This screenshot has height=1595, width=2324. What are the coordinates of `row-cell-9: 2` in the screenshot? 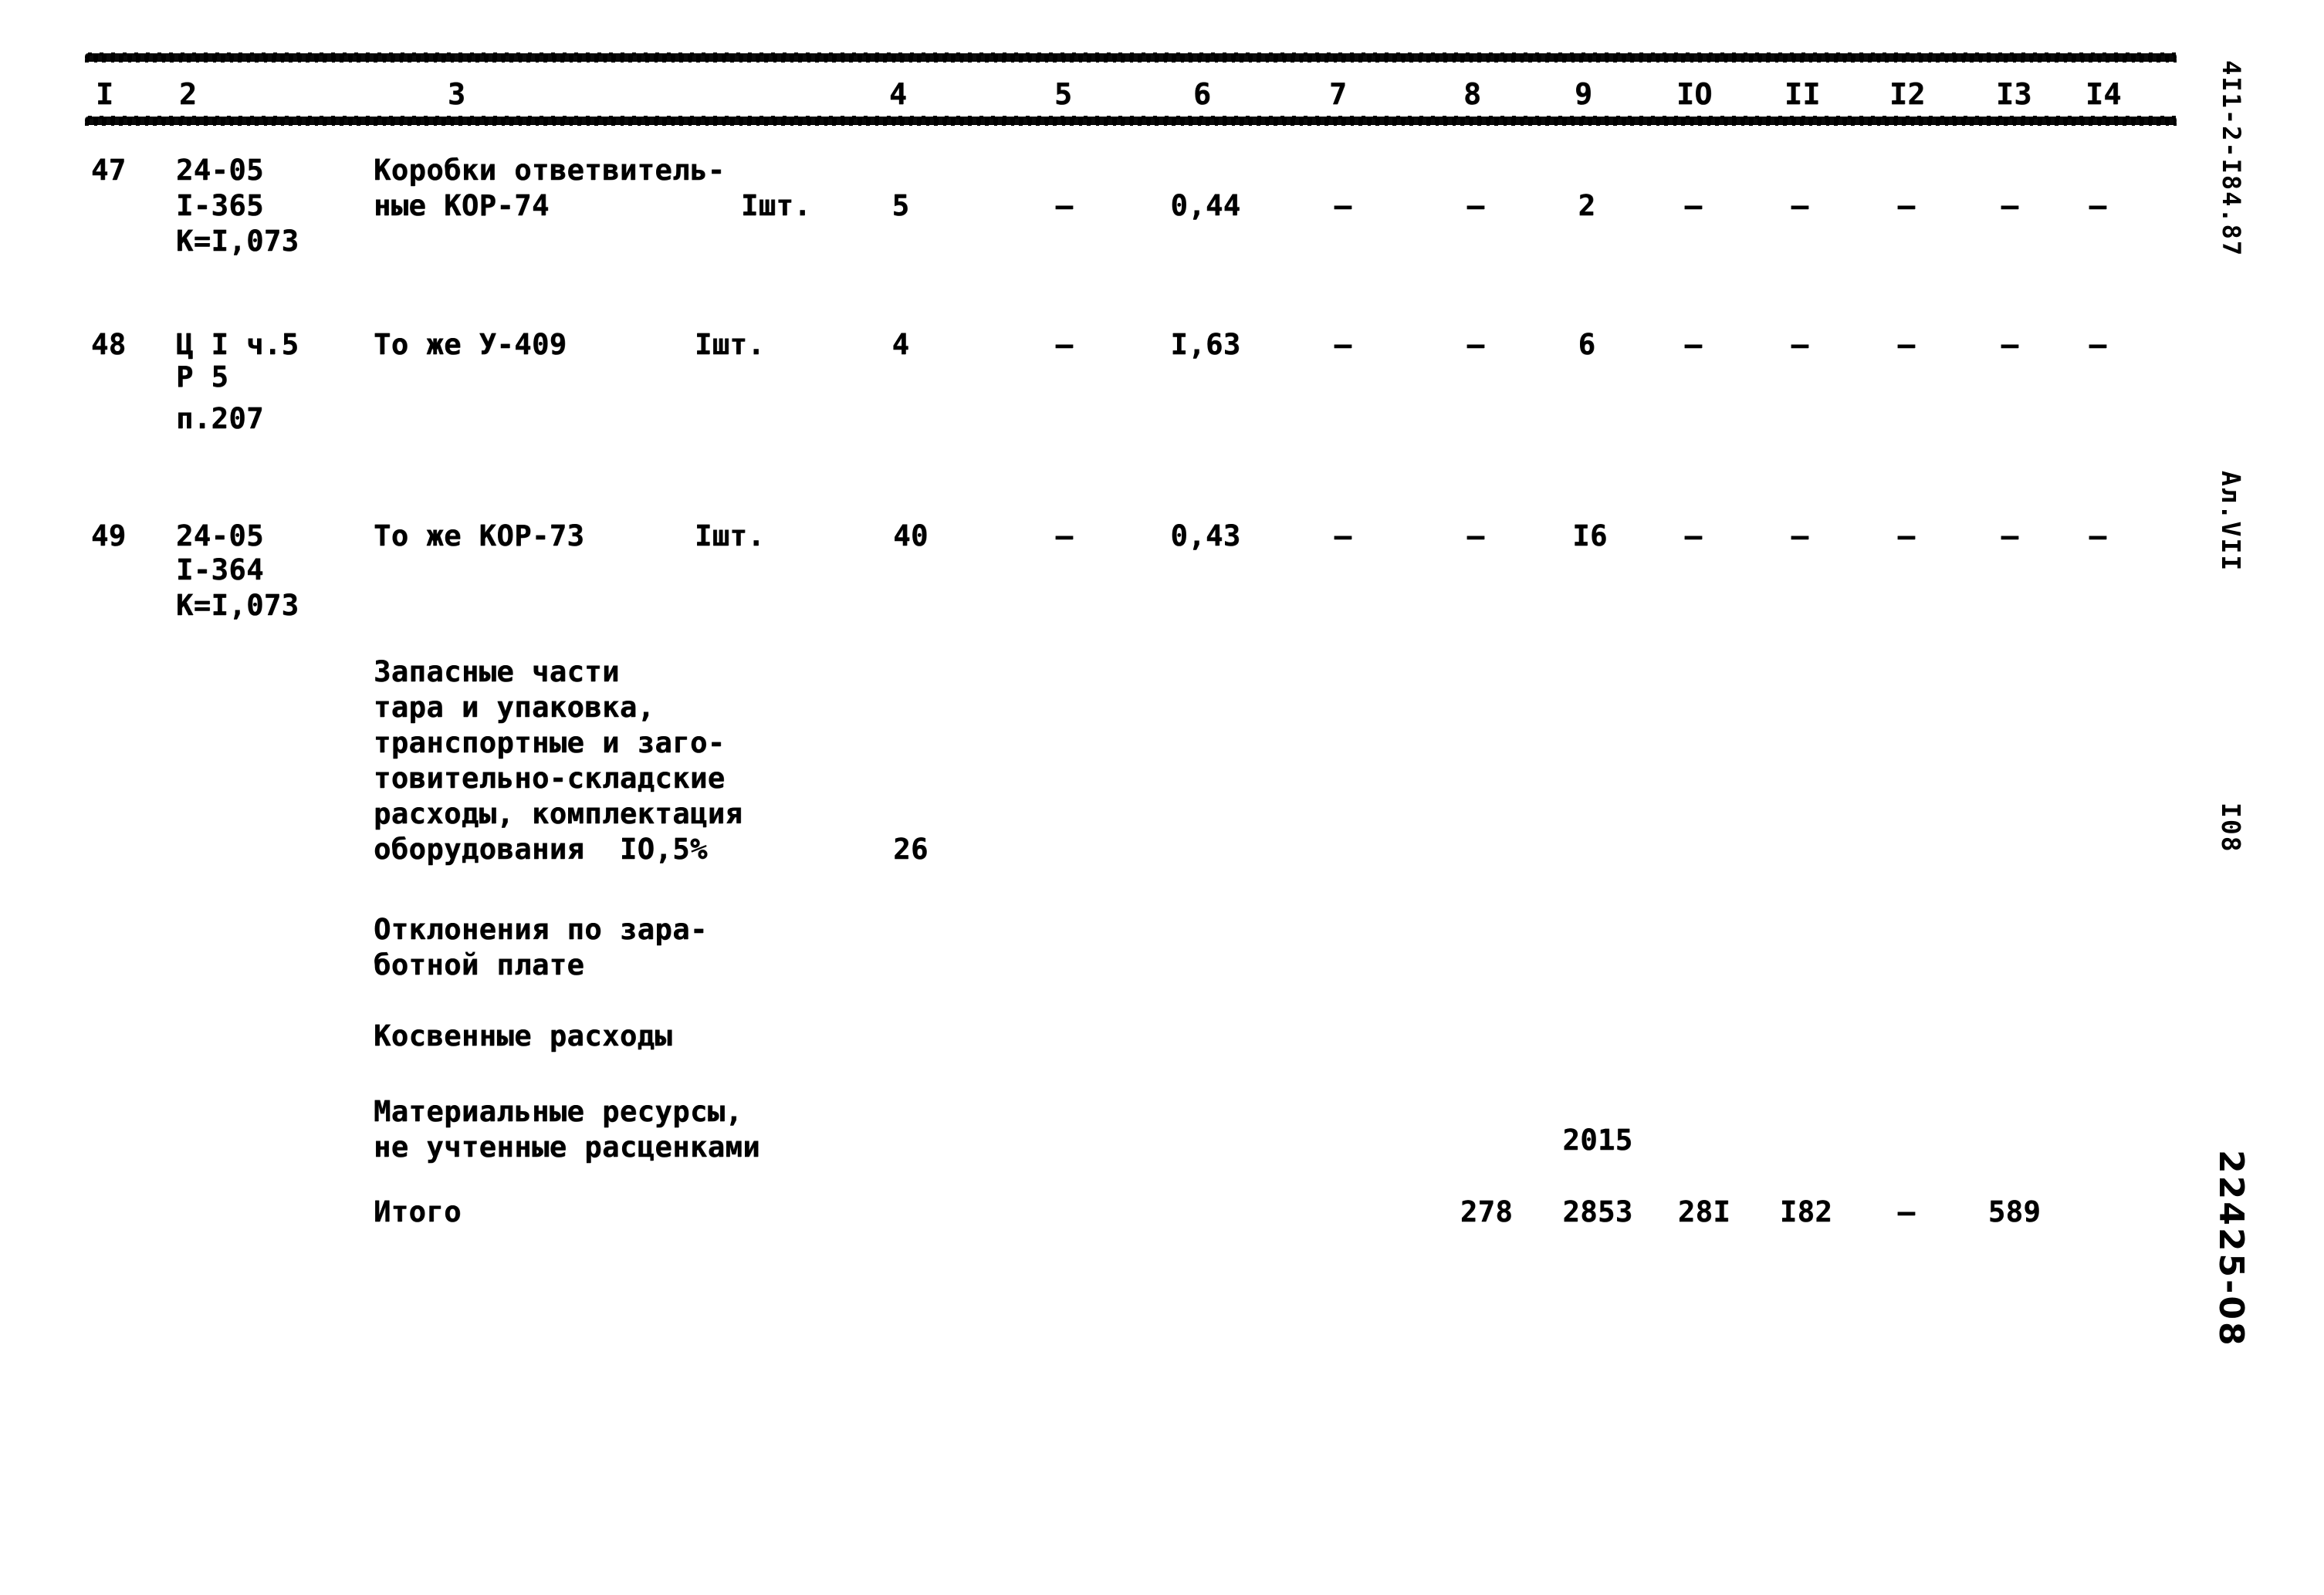 It's located at (1587, 205).